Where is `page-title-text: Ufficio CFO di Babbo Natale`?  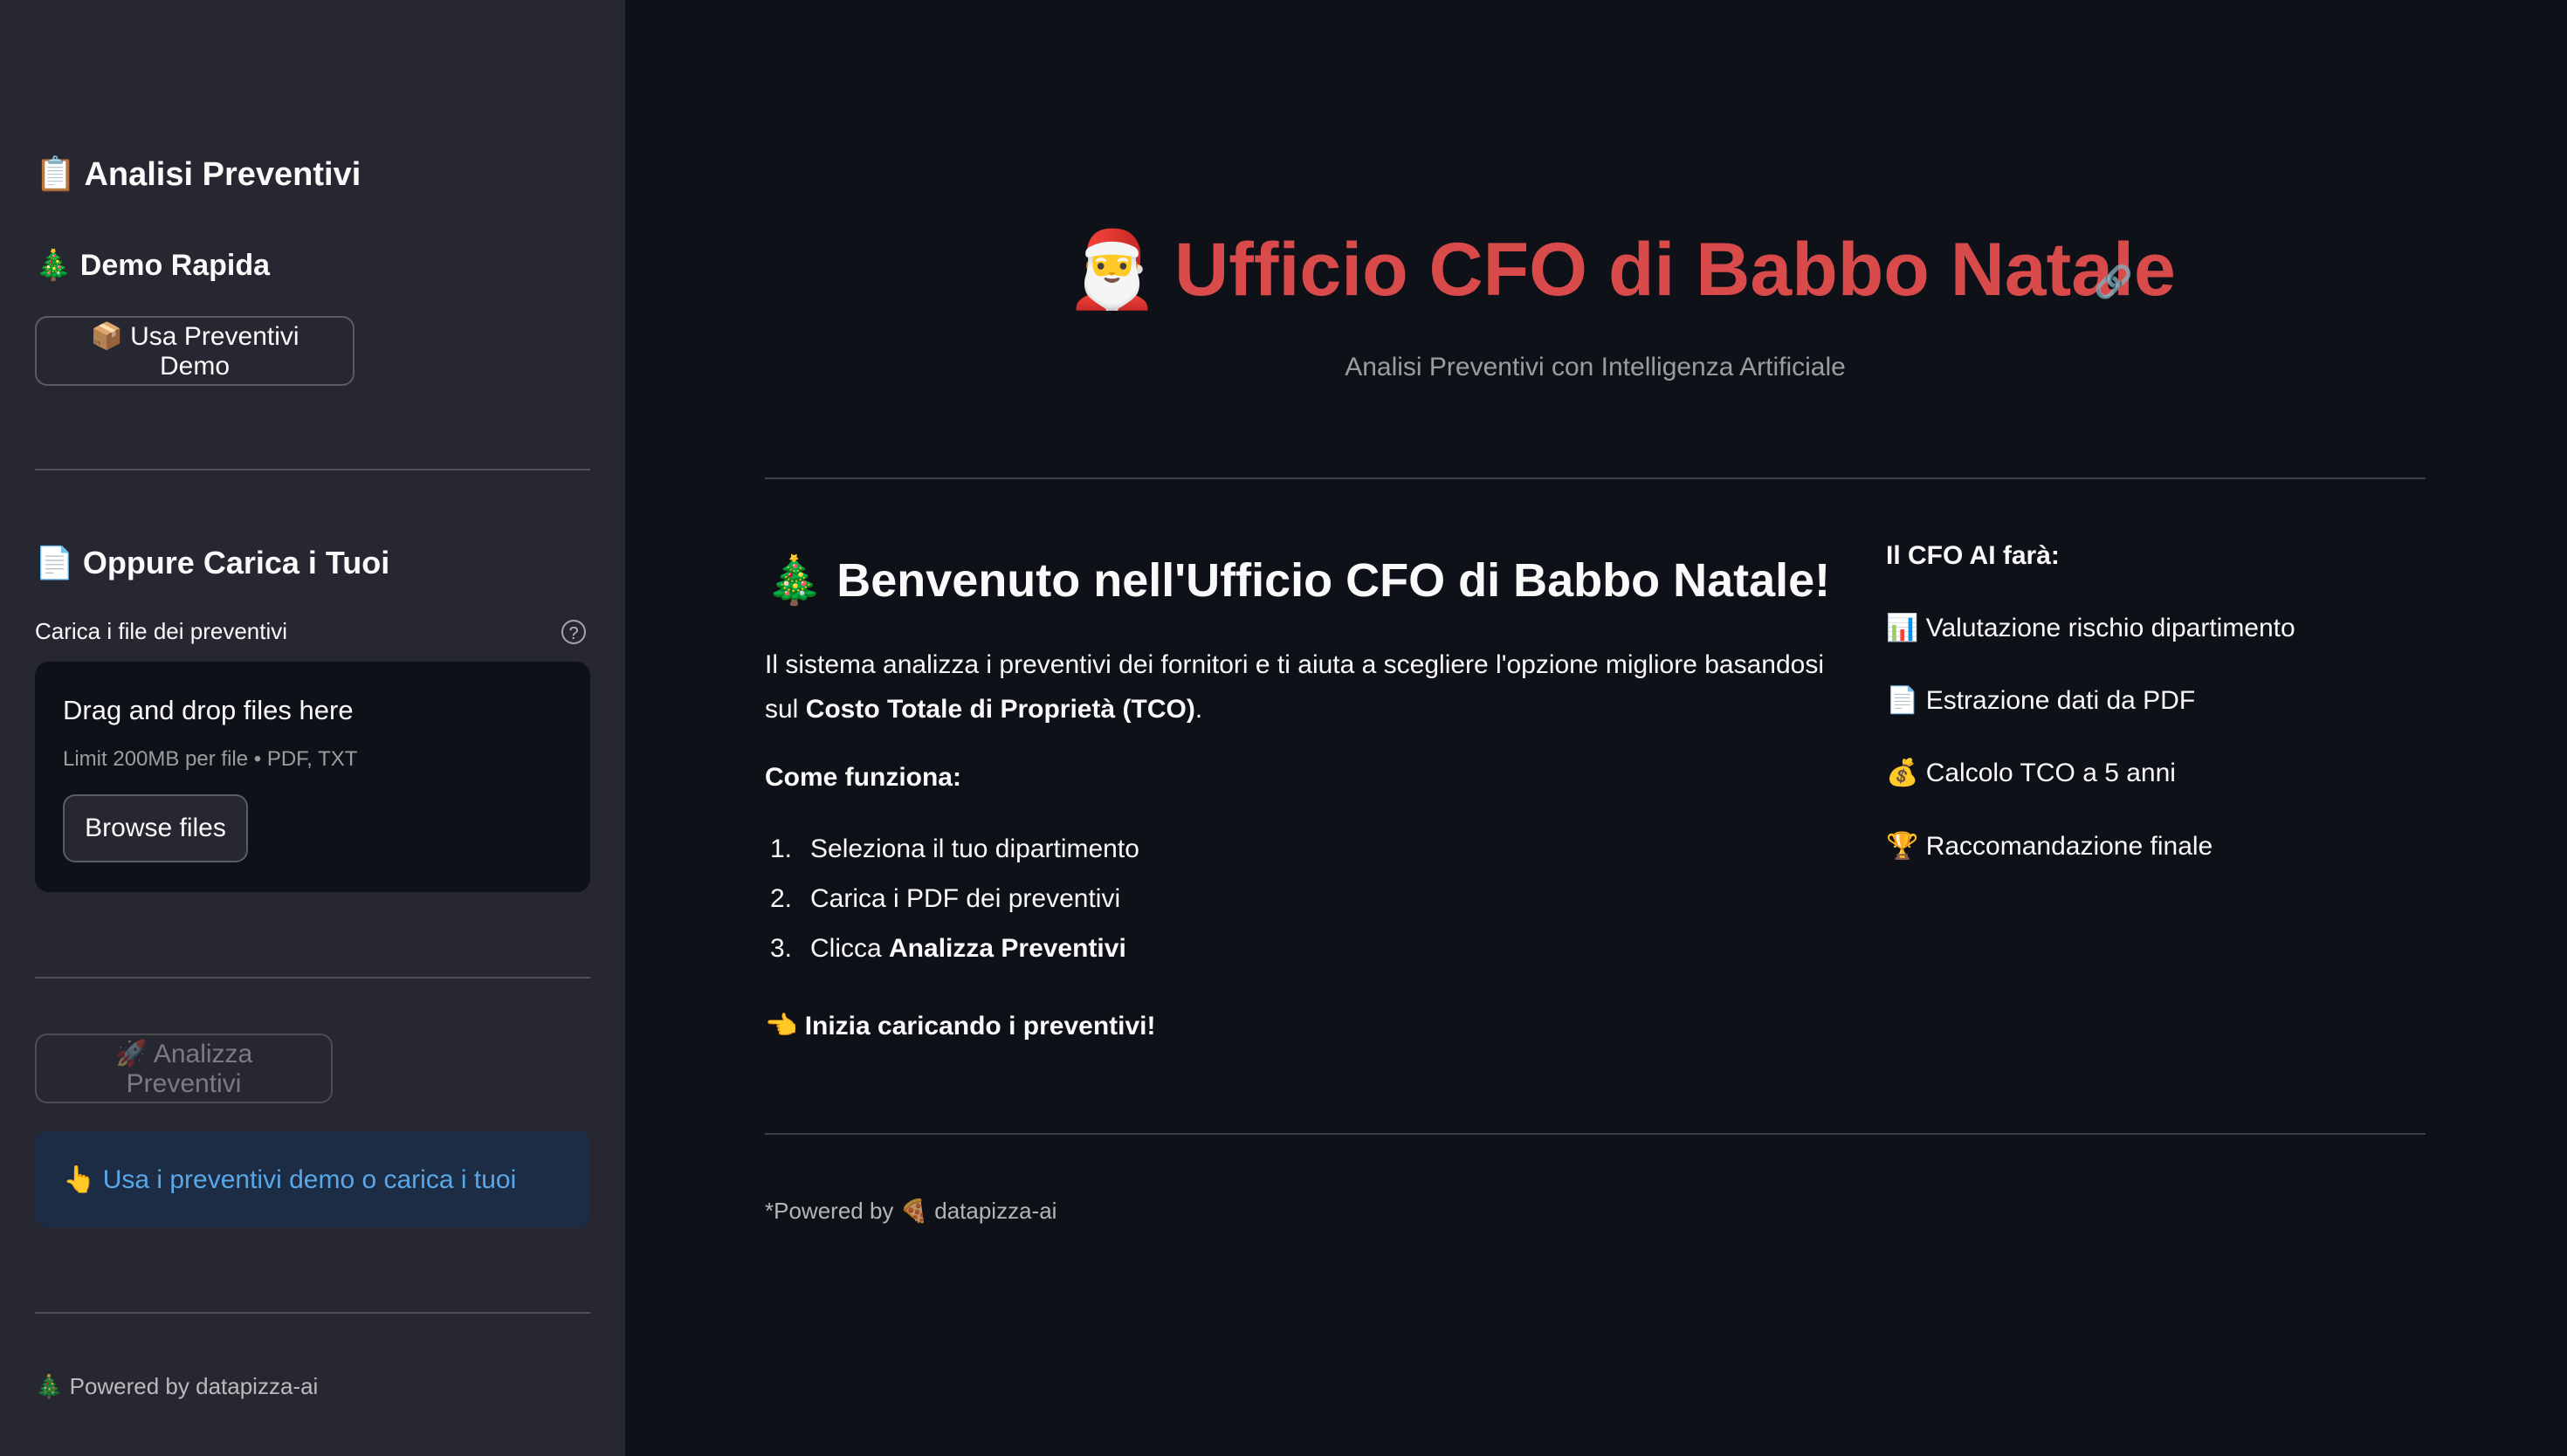 page-title-text: Ufficio CFO di Babbo Natale is located at coordinates (1675, 270).